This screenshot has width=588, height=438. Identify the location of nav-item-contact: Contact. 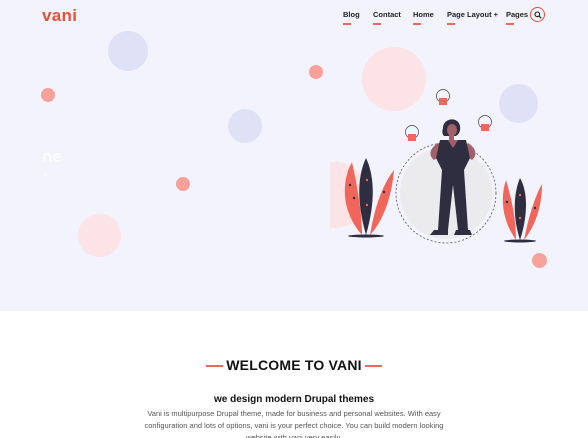
(387, 17).